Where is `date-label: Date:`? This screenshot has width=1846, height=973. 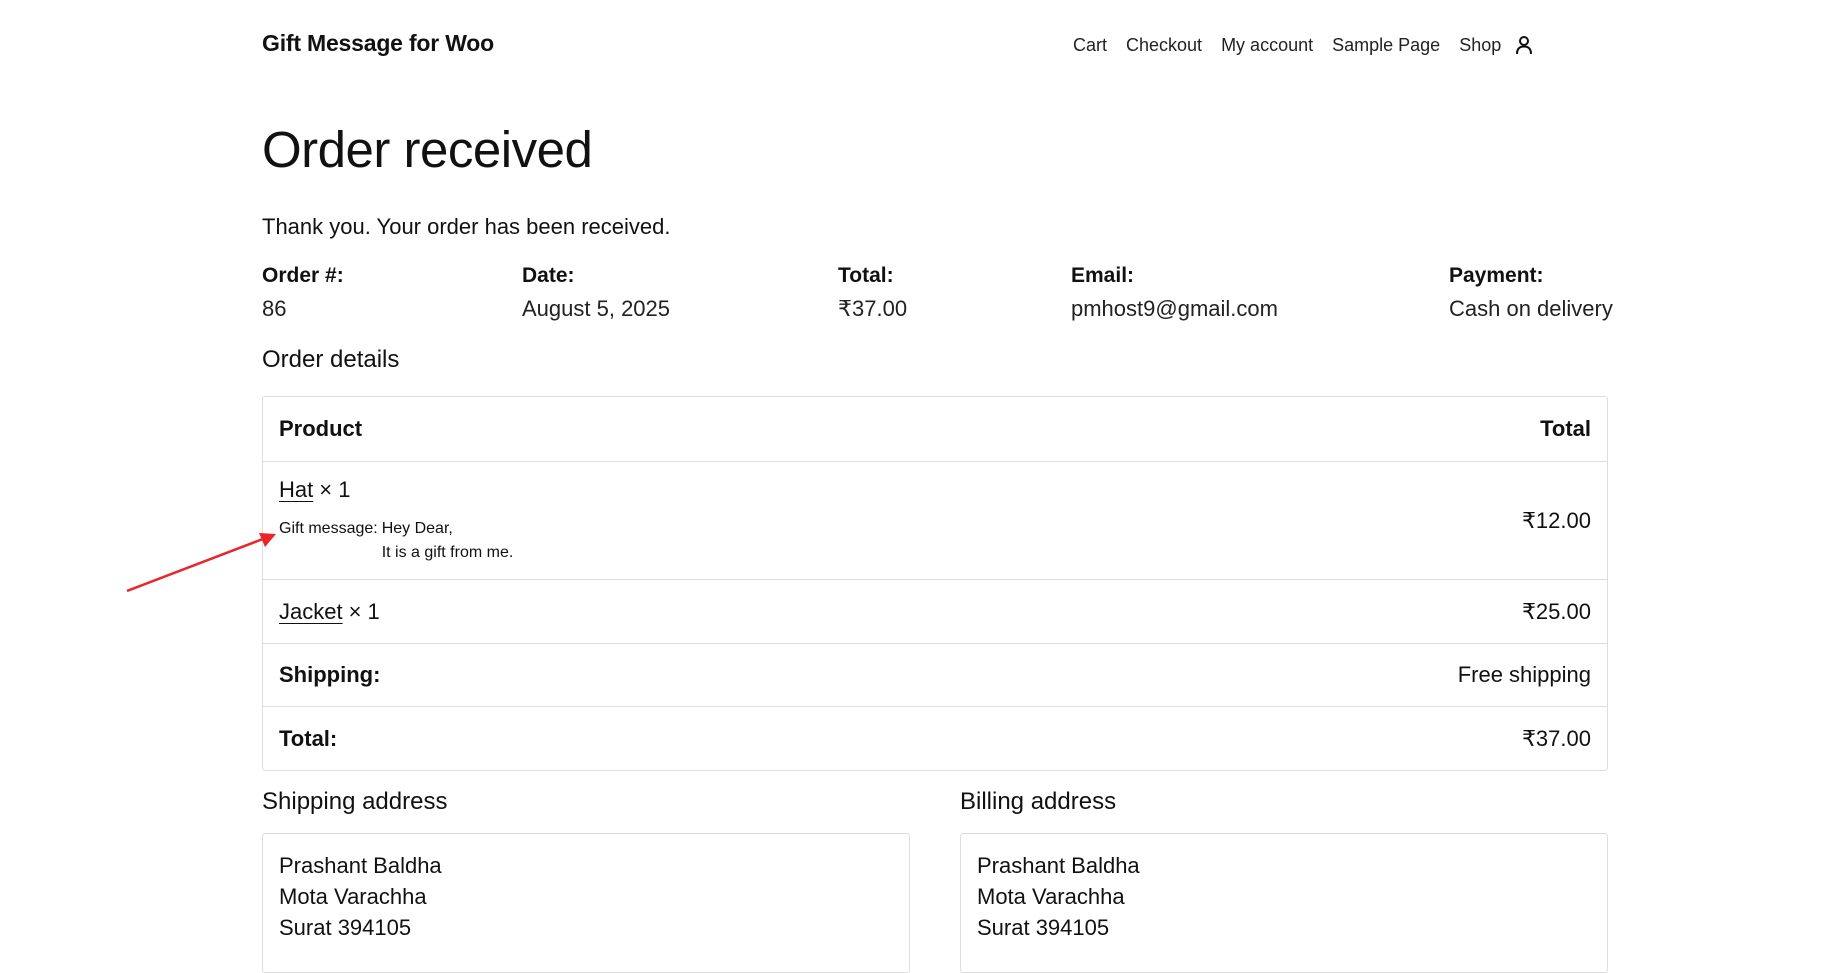
date-label: Date: is located at coordinates (548, 275).